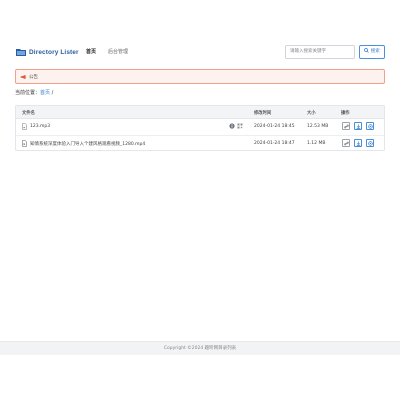  Describe the element at coordinates (33, 77) in the screenshot. I see `notice-text: 公告` at that location.